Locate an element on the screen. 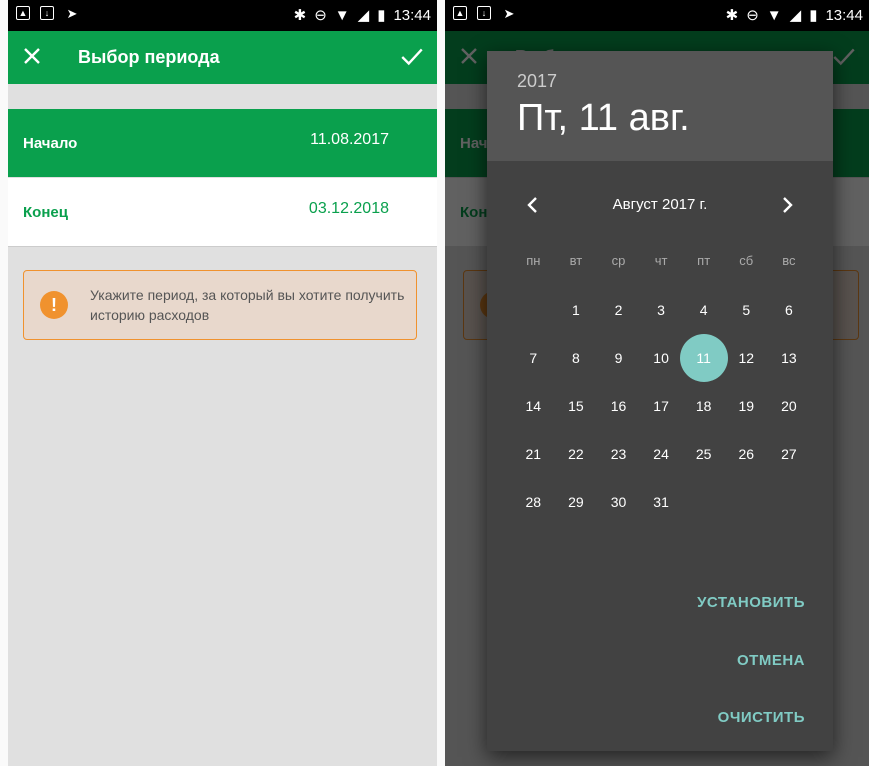 This screenshot has height=766, width=869. calendar-week-row: 21 22 23 24 25 26 27 is located at coordinates (672, 454).